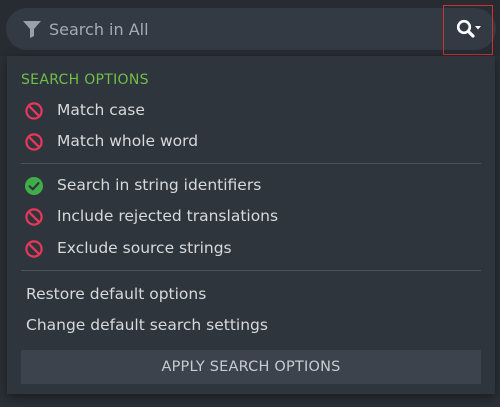  What do you see at coordinates (239, 29) in the screenshot?
I see `search-input` at bounding box center [239, 29].